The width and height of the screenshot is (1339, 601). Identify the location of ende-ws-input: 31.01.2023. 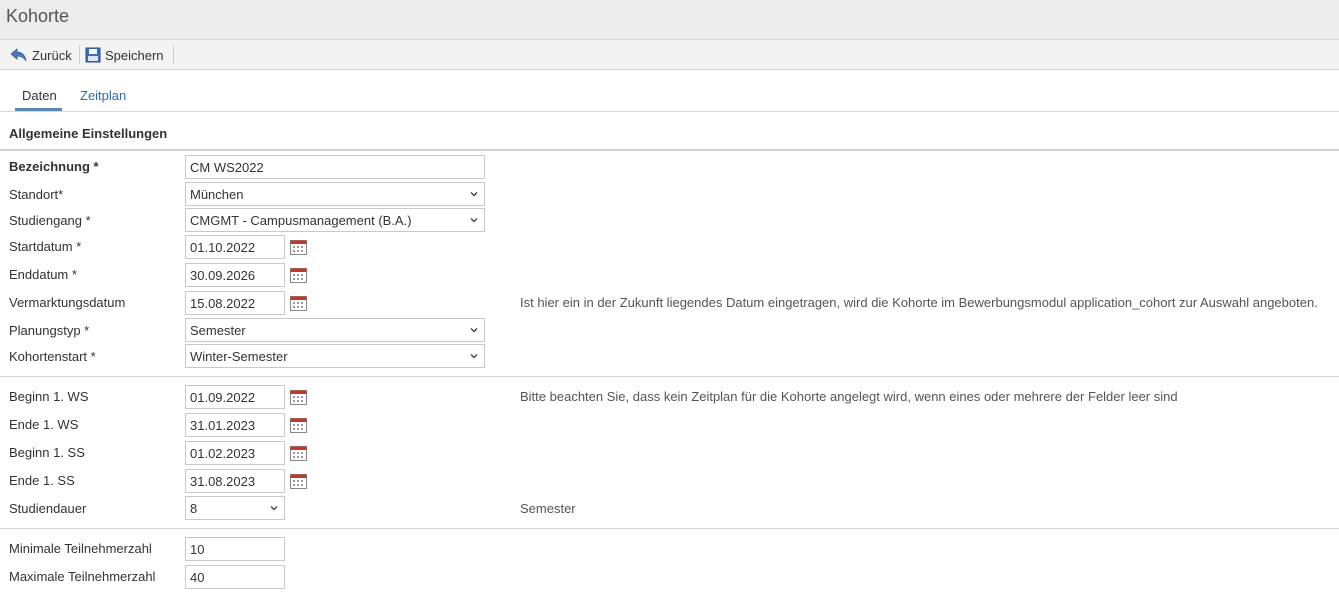
(235, 425).